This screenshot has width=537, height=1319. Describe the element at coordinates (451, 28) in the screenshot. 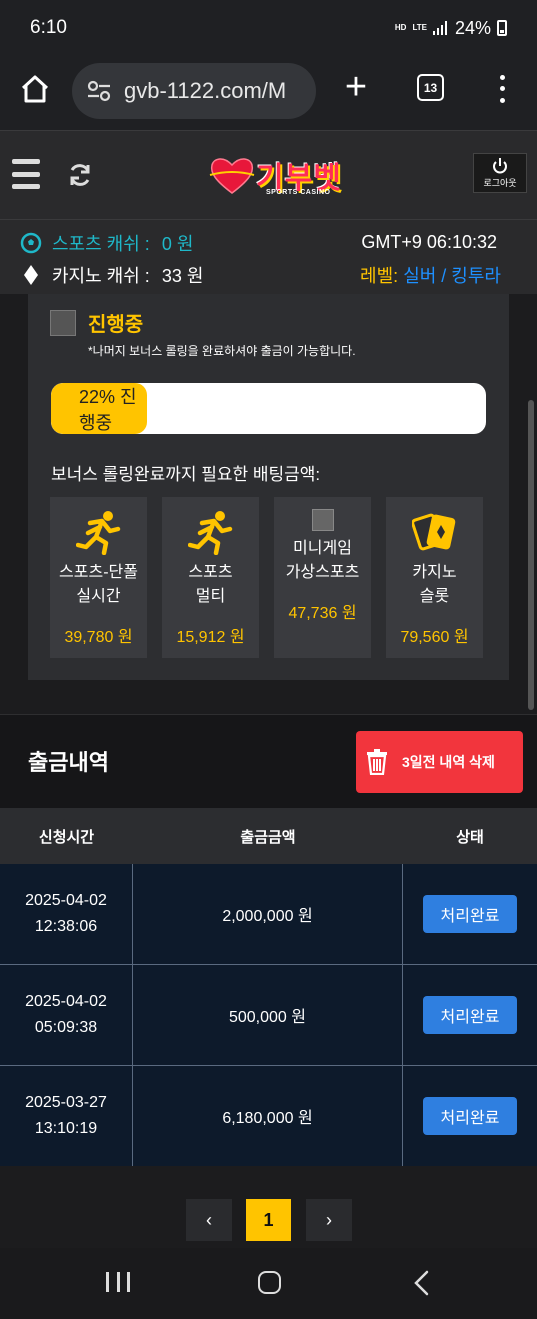

I see `status-indicators: HD LTE 24%` at that location.